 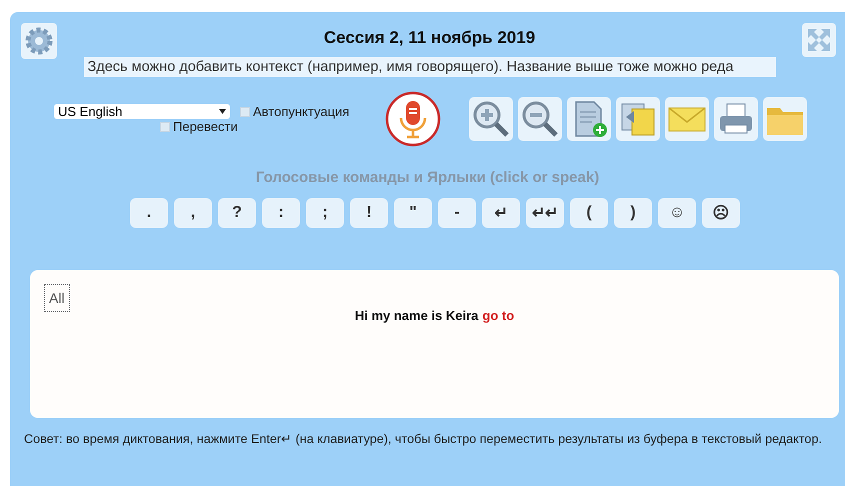 What do you see at coordinates (39, 41) in the screenshot?
I see `gear-icon` at bounding box center [39, 41].